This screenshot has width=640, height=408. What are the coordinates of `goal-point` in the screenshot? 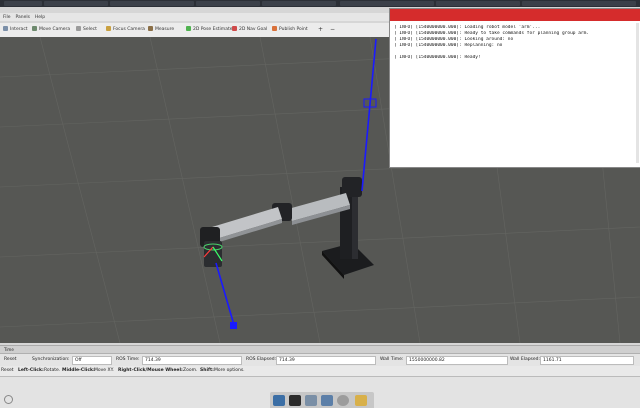 It's located at (233, 325).